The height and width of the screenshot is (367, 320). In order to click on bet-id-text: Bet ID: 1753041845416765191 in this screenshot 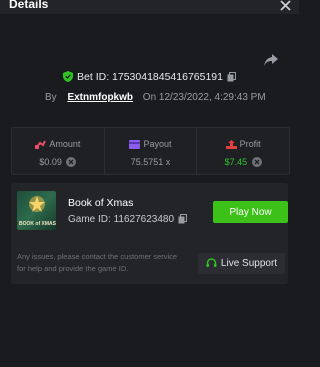, I will do `click(150, 77)`.